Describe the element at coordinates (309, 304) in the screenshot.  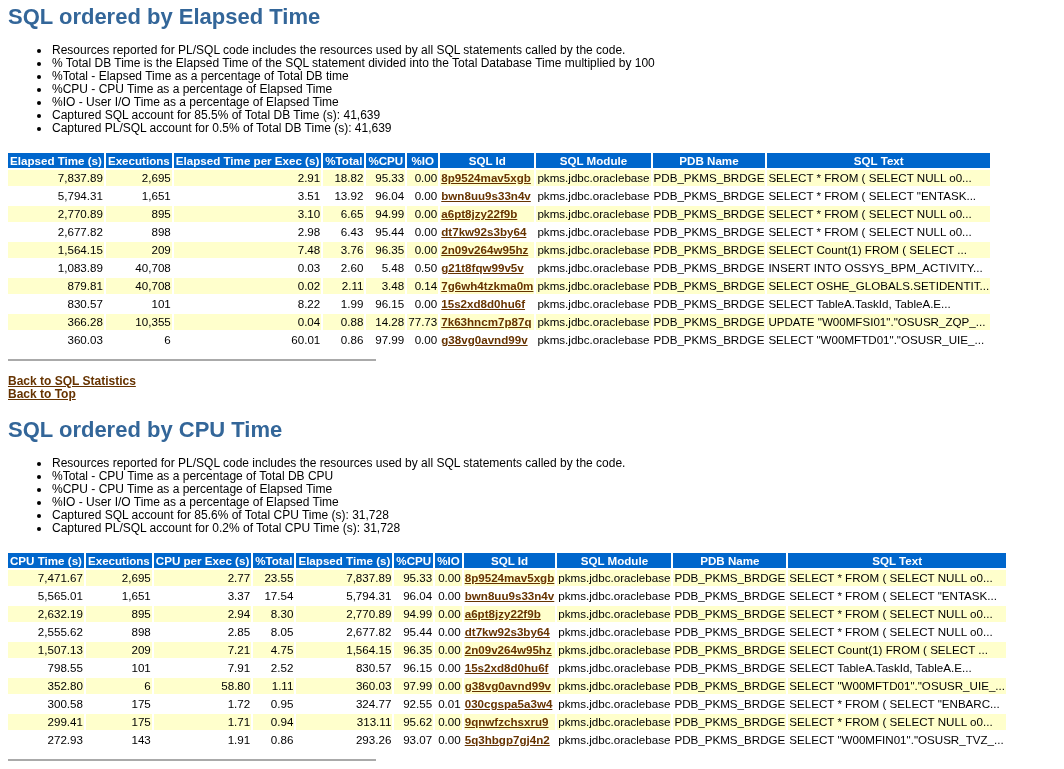
I see `table-cell-text: 8.22` at that location.